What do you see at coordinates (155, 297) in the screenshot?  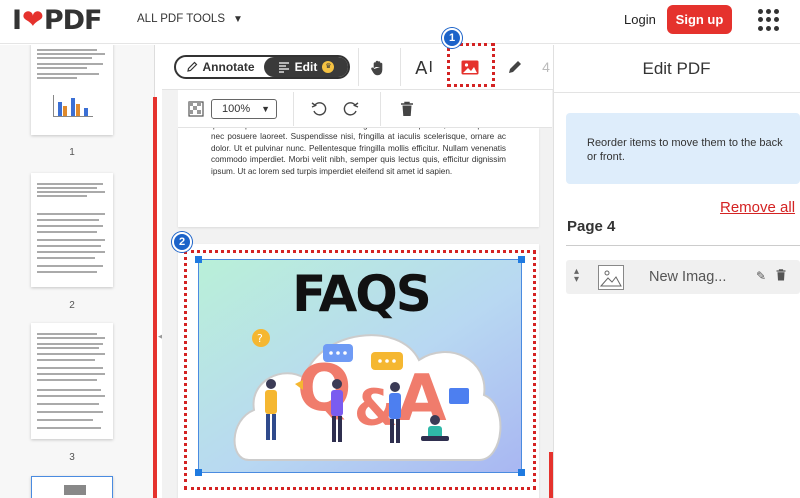 I see `sidebar-red-accent` at bounding box center [155, 297].